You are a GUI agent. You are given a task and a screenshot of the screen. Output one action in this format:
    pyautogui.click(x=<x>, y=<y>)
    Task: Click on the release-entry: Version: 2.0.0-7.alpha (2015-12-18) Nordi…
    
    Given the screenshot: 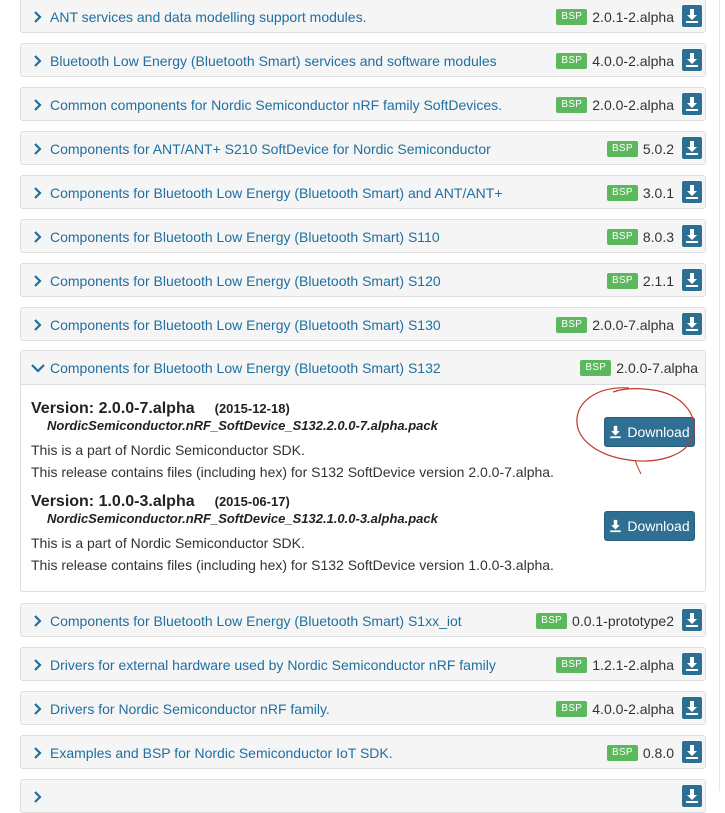 What is the action you would take?
    pyautogui.click(x=361, y=441)
    